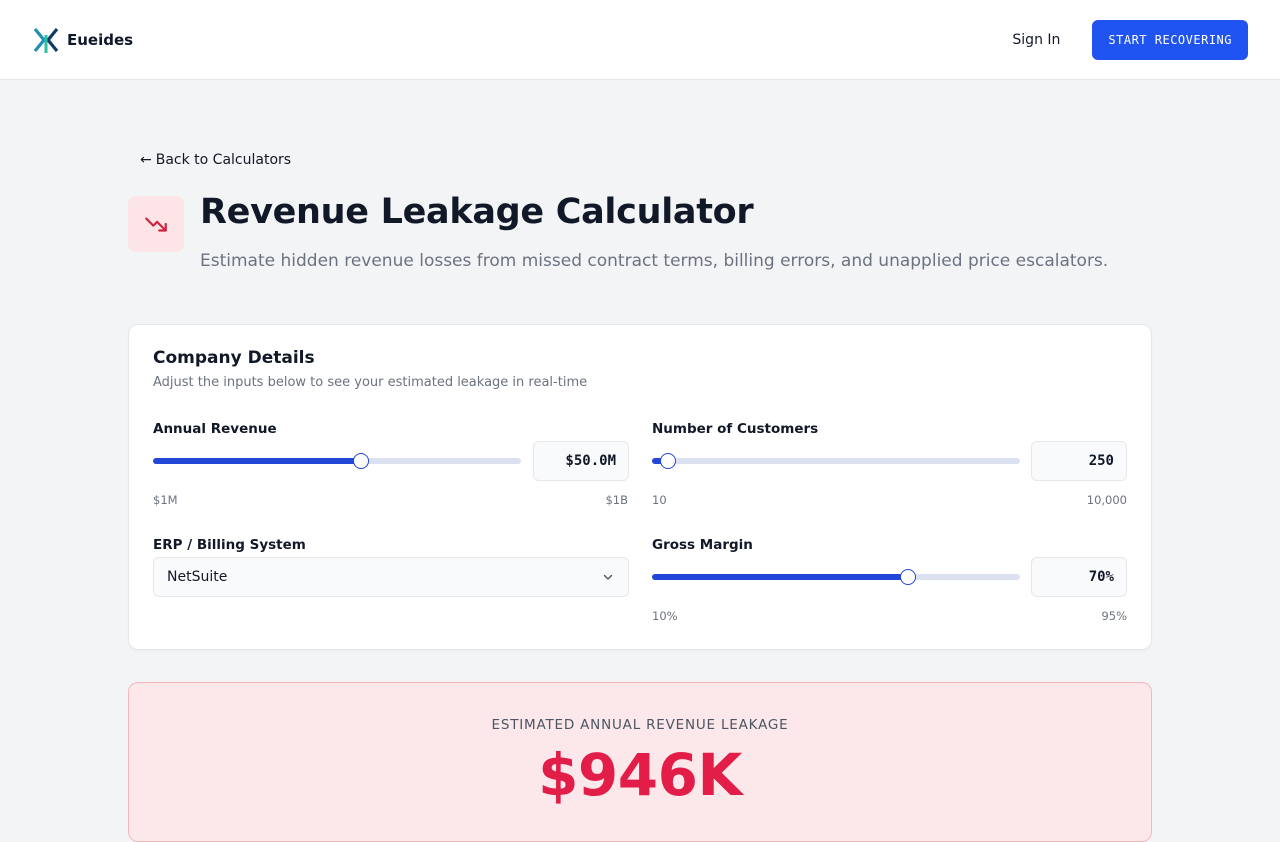 Image resolution: width=1280 pixels, height=842 pixels. What do you see at coordinates (640, 725) in the screenshot?
I see `result-label: ESTIMATED ANNUAL REVENUE LEAKAGE` at bounding box center [640, 725].